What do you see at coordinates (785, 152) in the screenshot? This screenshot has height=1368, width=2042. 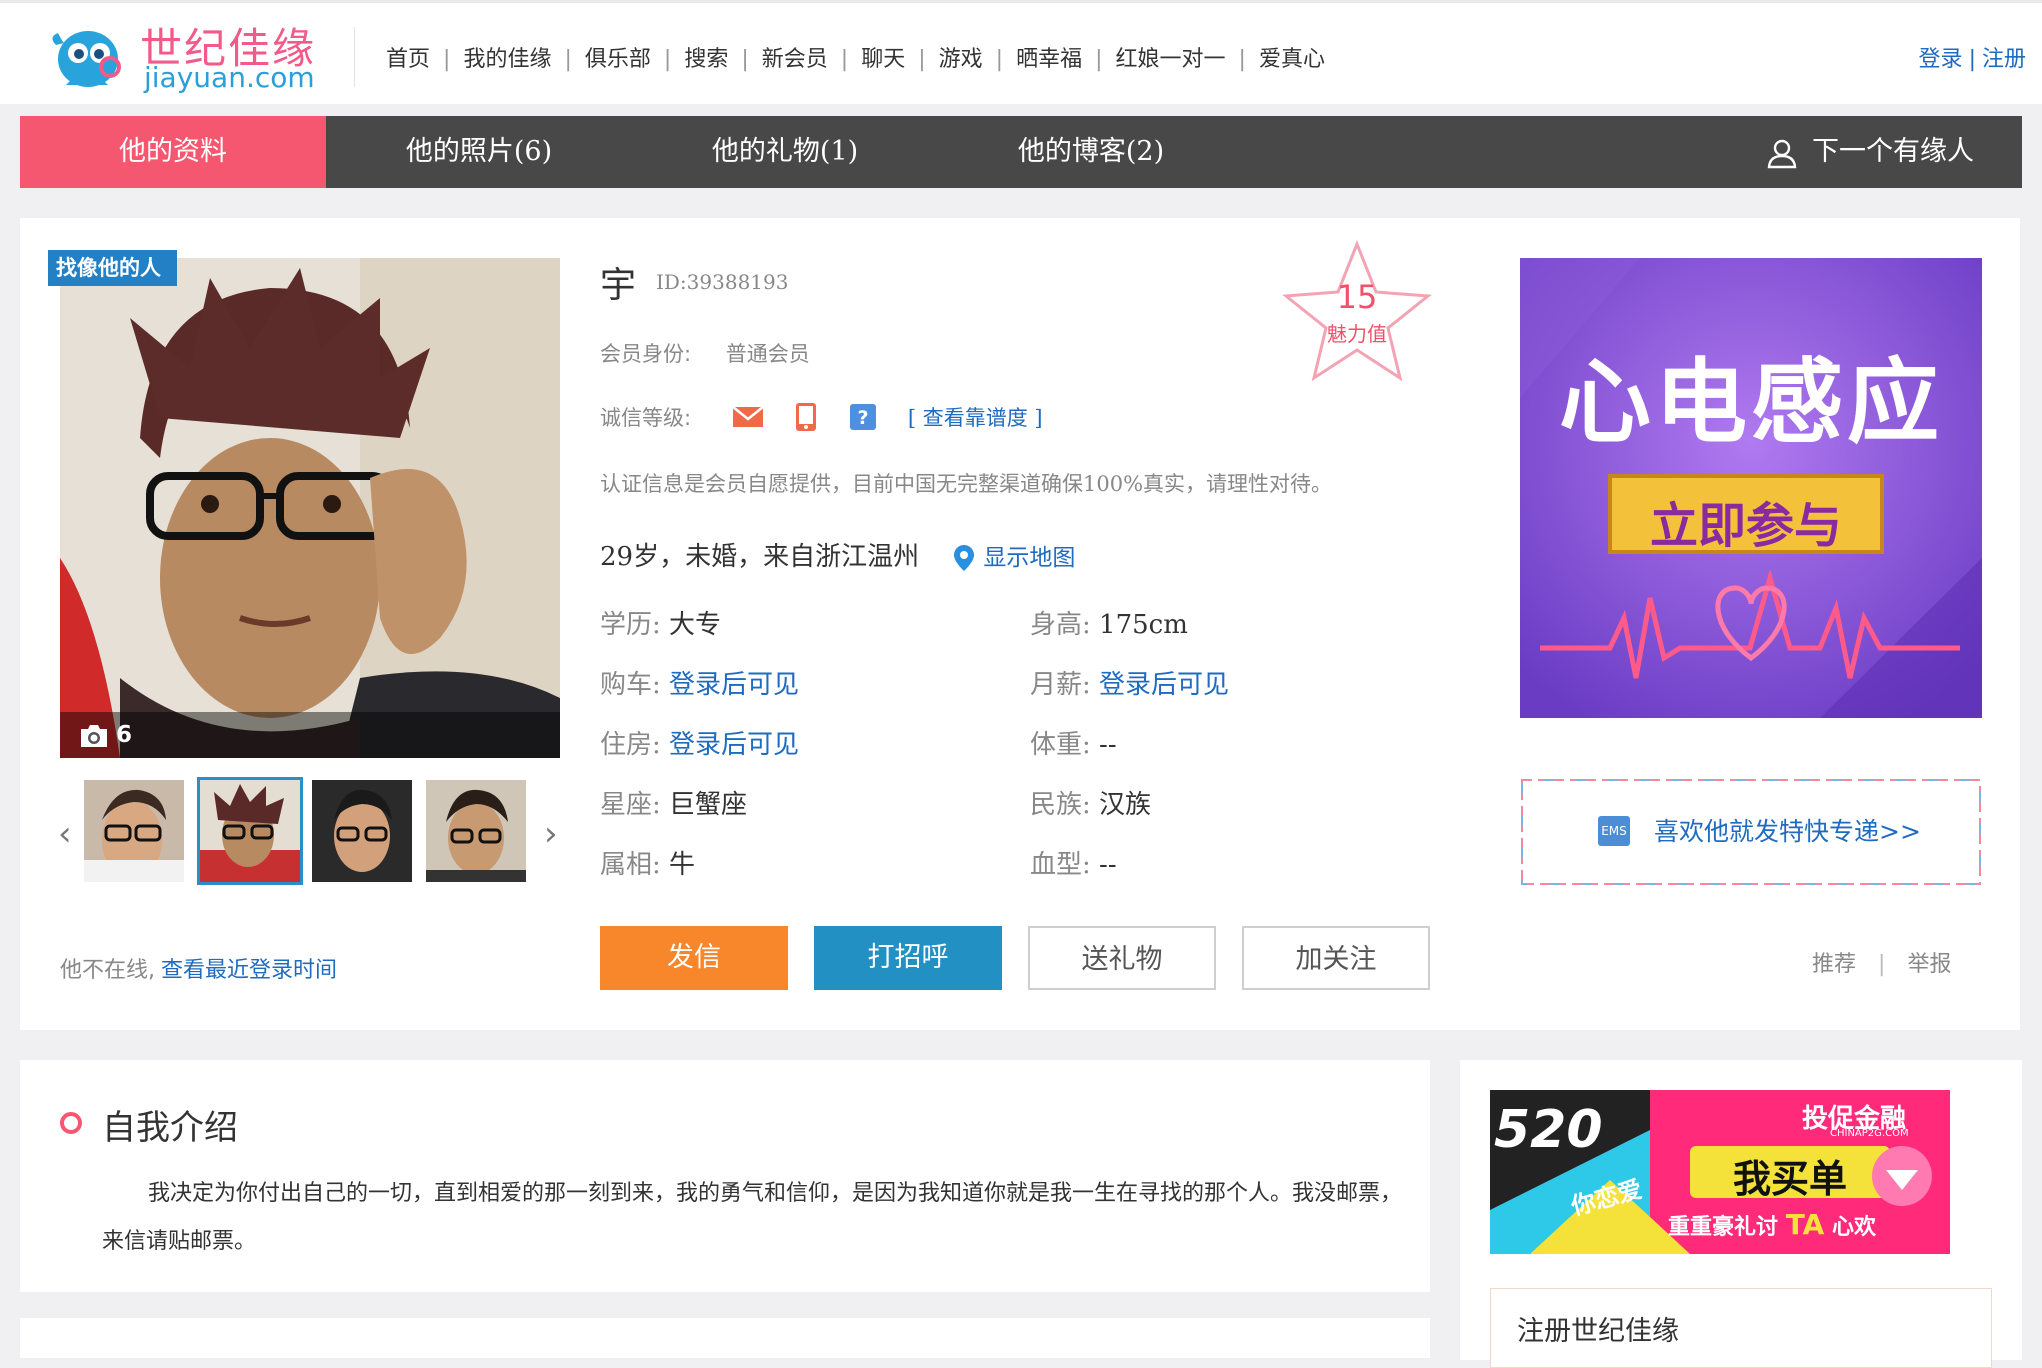 I see `tab-gifts: 他的礼物(1)` at bounding box center [785, 152].